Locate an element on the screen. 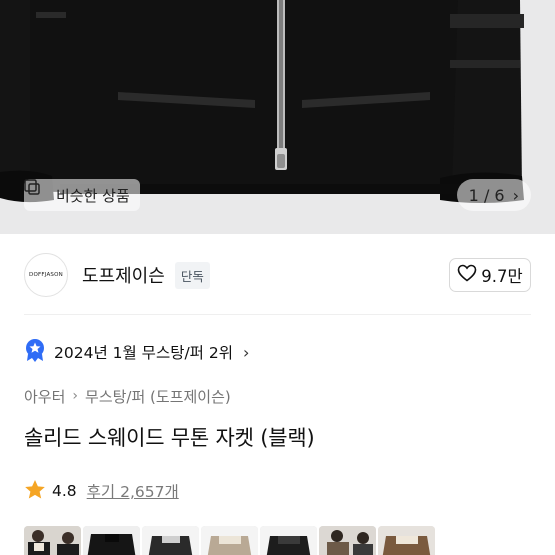 The image size is (555, 555). breadcrumb-item-outer: 아우터 is located at coordinates (44, 396).